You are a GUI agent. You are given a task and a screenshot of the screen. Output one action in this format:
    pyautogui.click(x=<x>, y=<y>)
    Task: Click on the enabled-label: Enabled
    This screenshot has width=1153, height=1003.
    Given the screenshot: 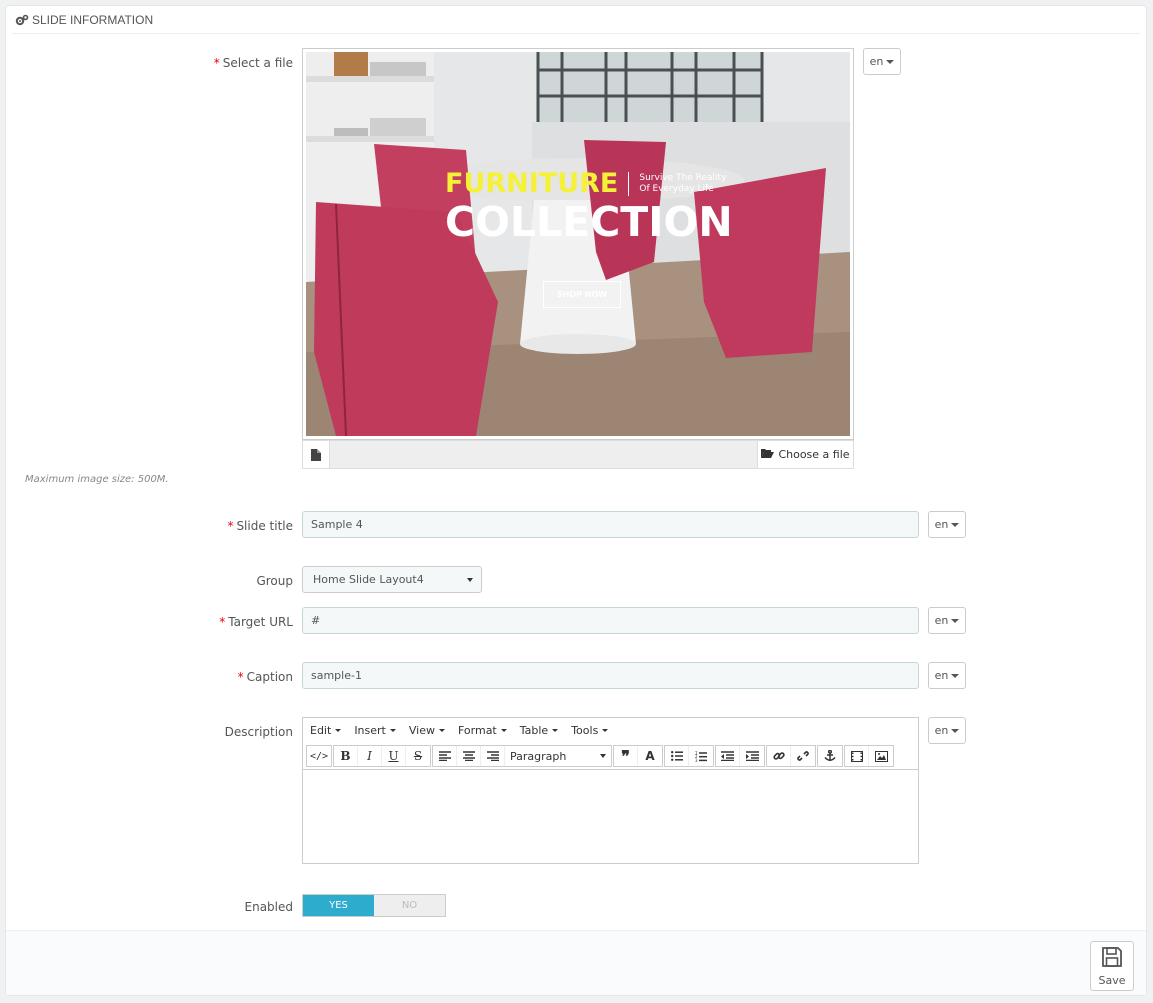 What is the action you would take?
    pyautogui.click(x=269, y=907)
    